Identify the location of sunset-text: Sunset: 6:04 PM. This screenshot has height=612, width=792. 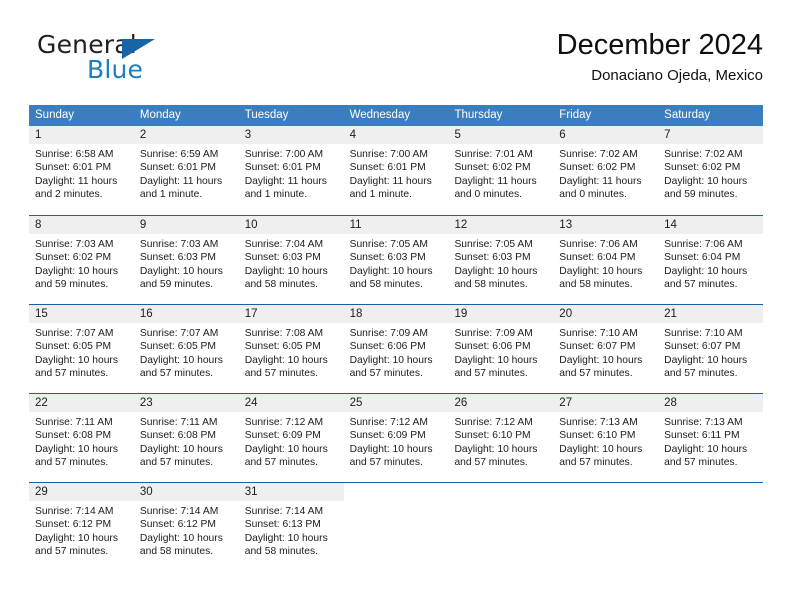
(702, 258).